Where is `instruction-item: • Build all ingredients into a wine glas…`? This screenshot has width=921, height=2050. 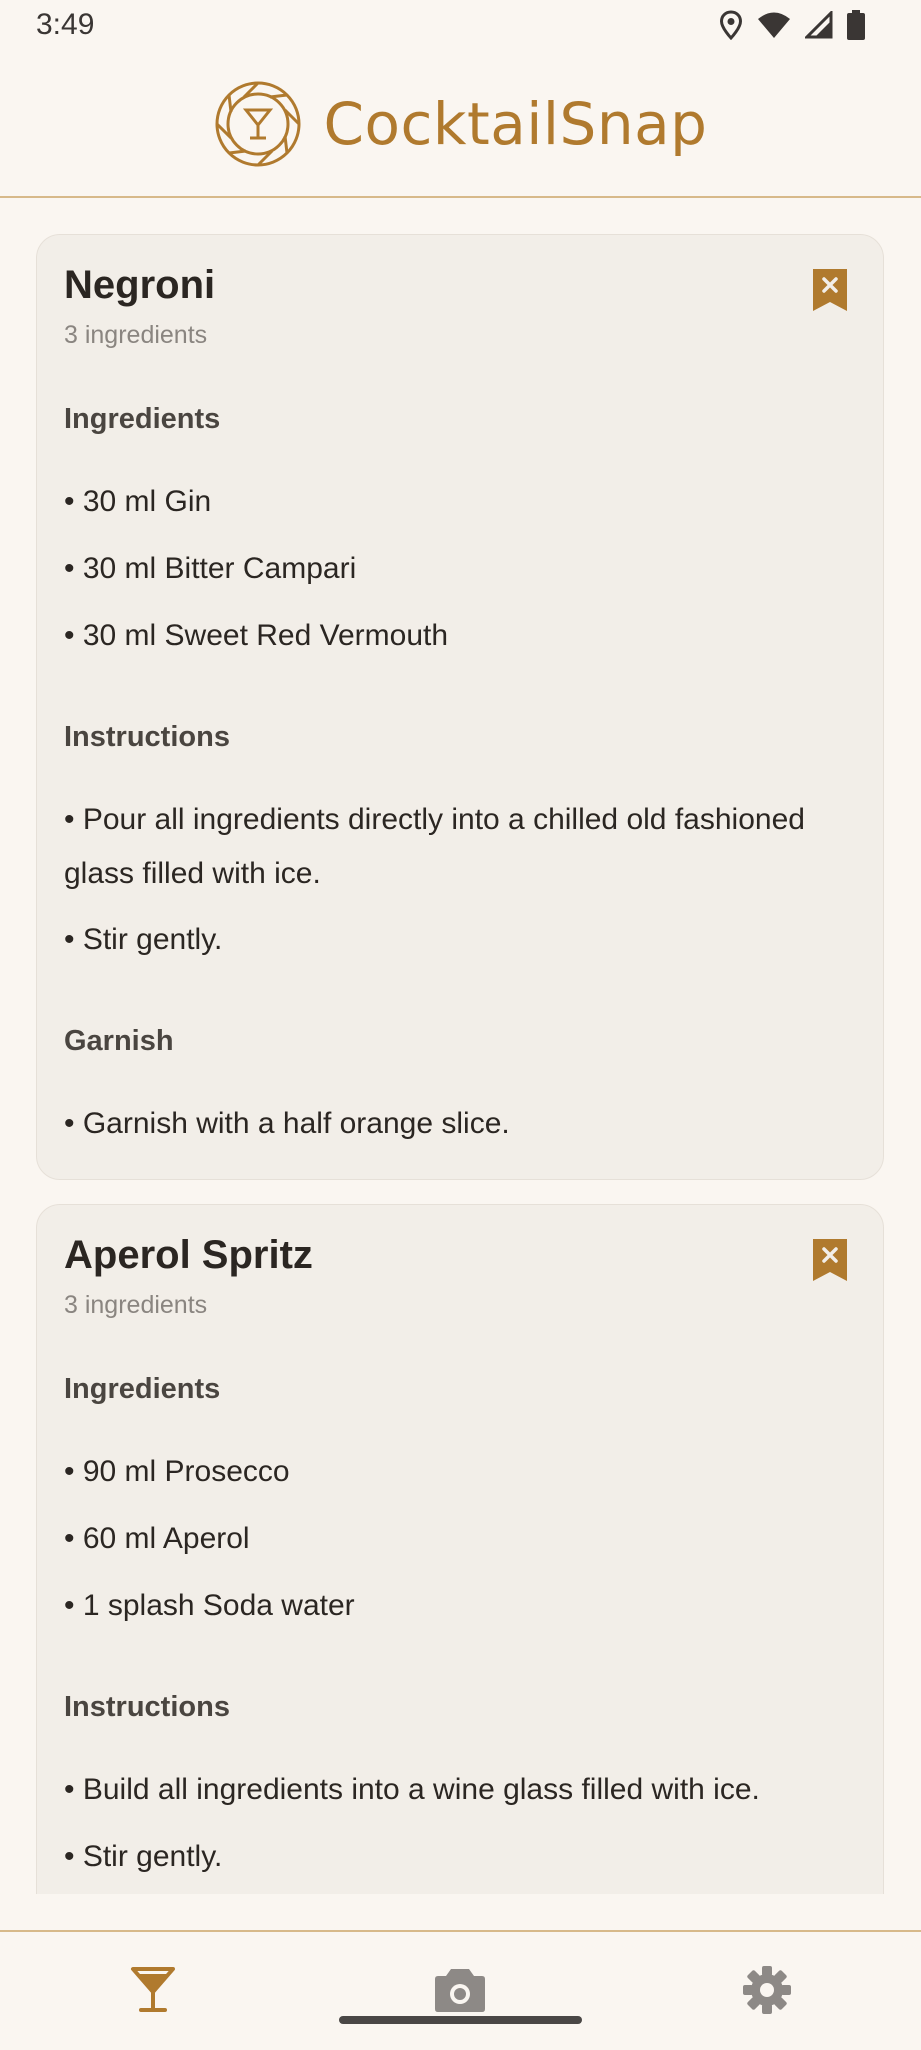
instruction-item: • Build all ingredients into a wine glas… is located at coordinates (412, 1789).